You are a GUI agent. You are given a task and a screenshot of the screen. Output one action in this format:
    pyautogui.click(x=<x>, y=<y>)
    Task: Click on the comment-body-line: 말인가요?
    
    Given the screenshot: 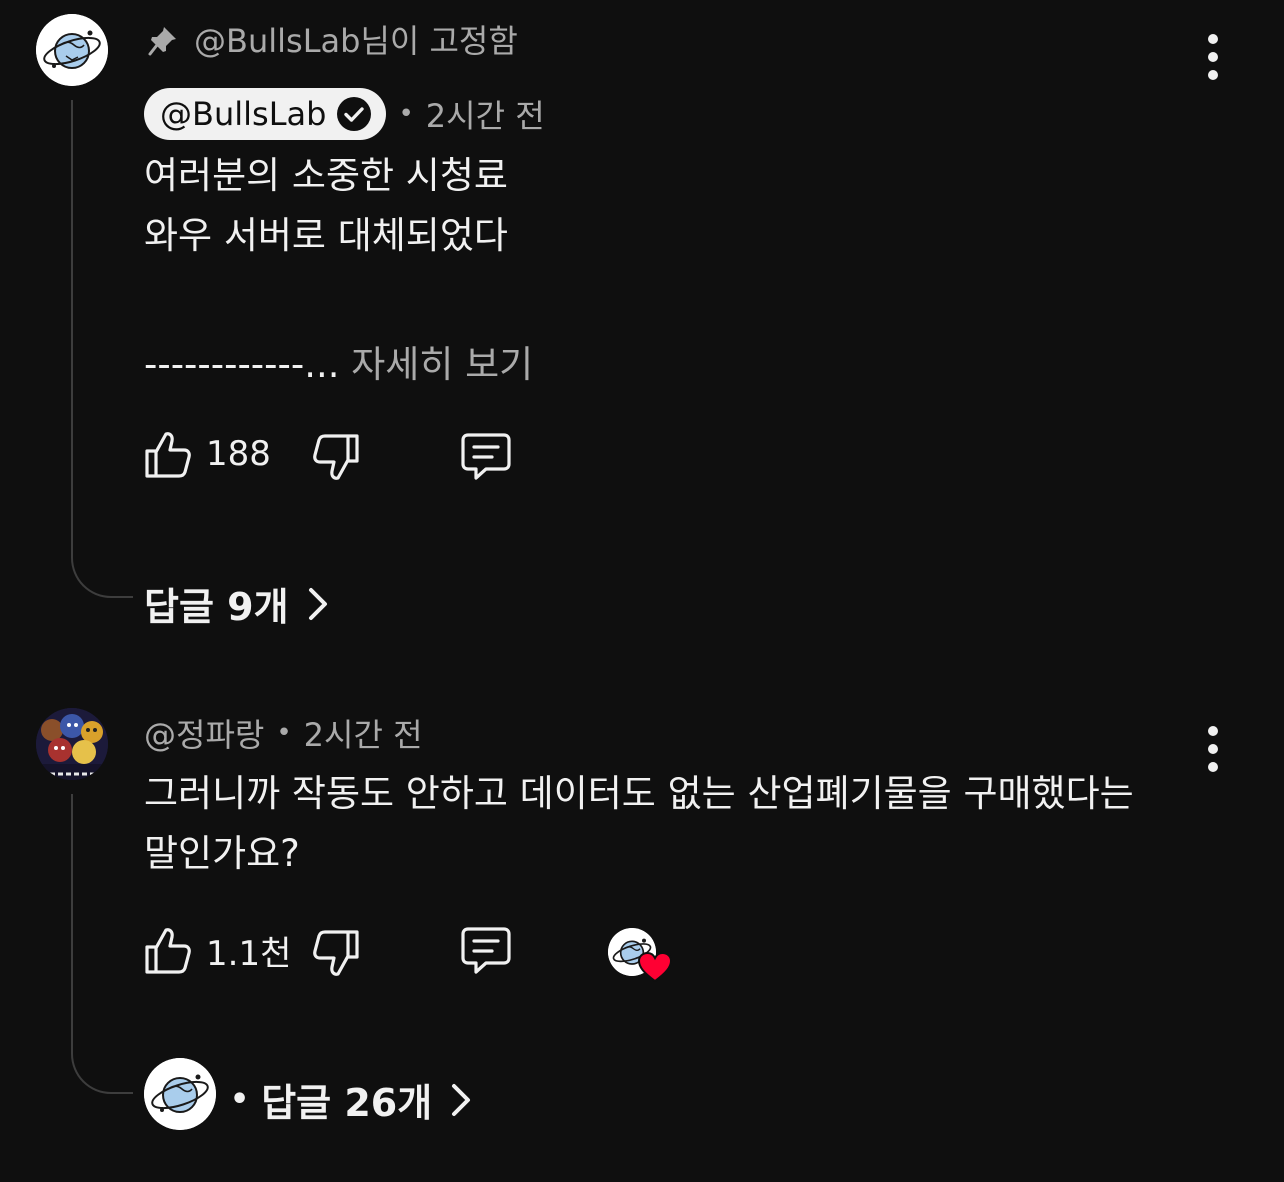 What is the action you would take?
    pyautogui.click(x=222, y=853)
    